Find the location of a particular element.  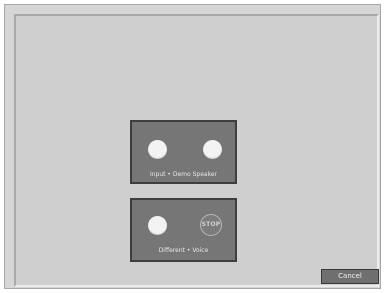

speaker-panel-1-label: Input • Demo Speaker is located at coordinates (183, 174).